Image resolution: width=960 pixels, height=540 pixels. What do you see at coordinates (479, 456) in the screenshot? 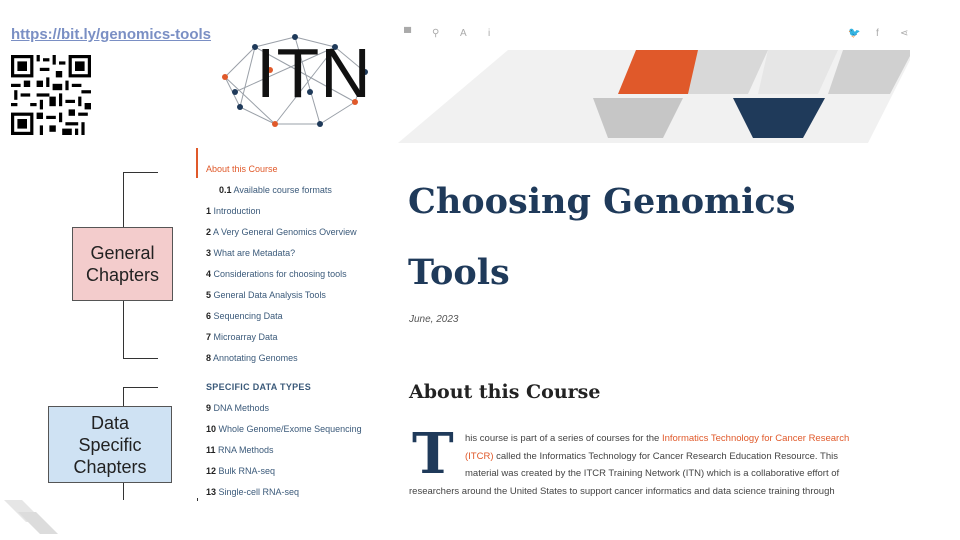
I see `itcr-acronym-link: (ITCR)` at bounding box center [479, 456].